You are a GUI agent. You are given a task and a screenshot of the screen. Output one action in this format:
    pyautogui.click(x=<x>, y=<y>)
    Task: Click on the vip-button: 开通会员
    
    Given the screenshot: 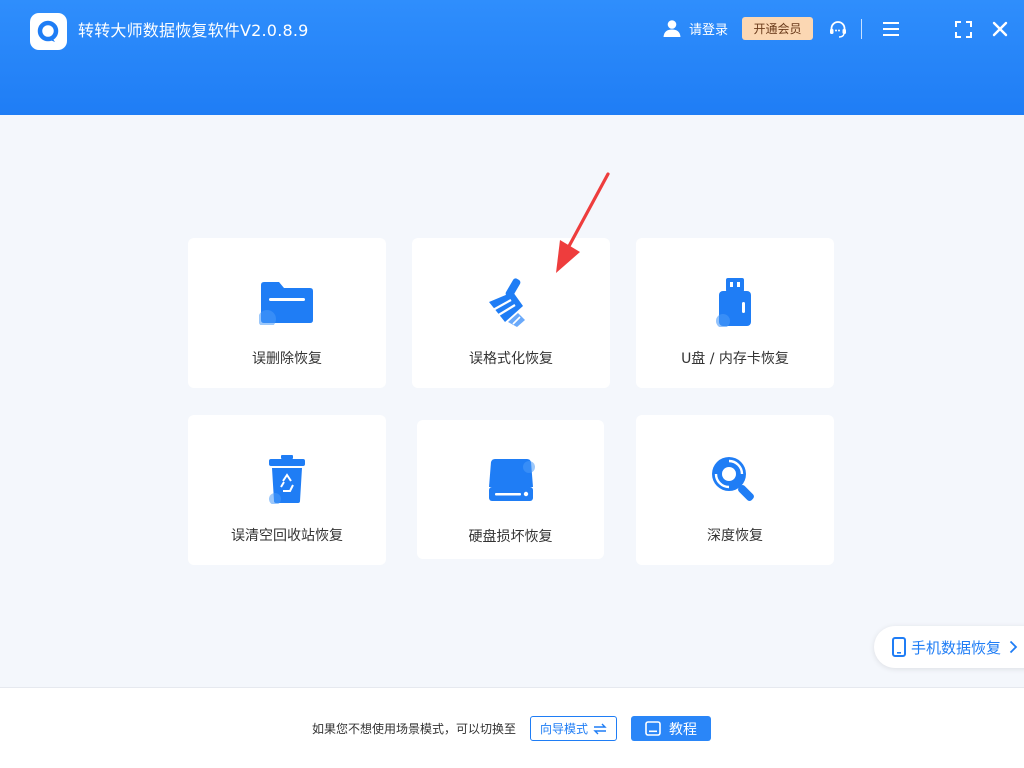 What is the action you would take?
    pyautogui.click(x=777, y=28)
    